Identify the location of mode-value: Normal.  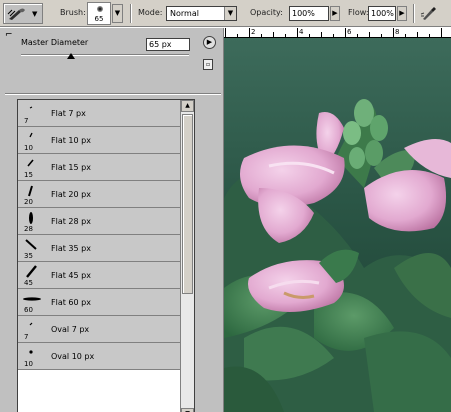
(184, 13).